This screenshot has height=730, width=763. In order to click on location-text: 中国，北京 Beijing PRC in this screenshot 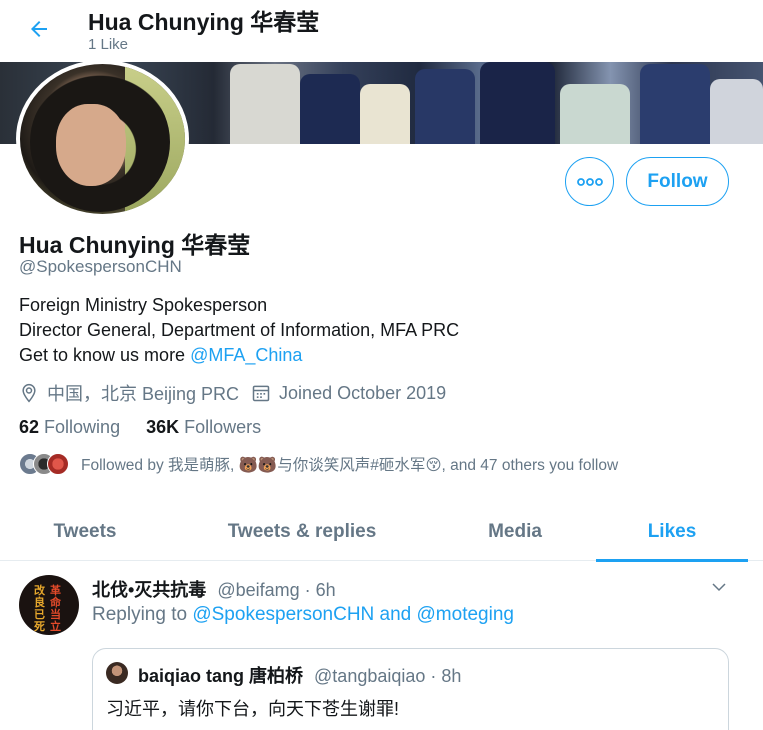, I will do `click(143, 394)`.